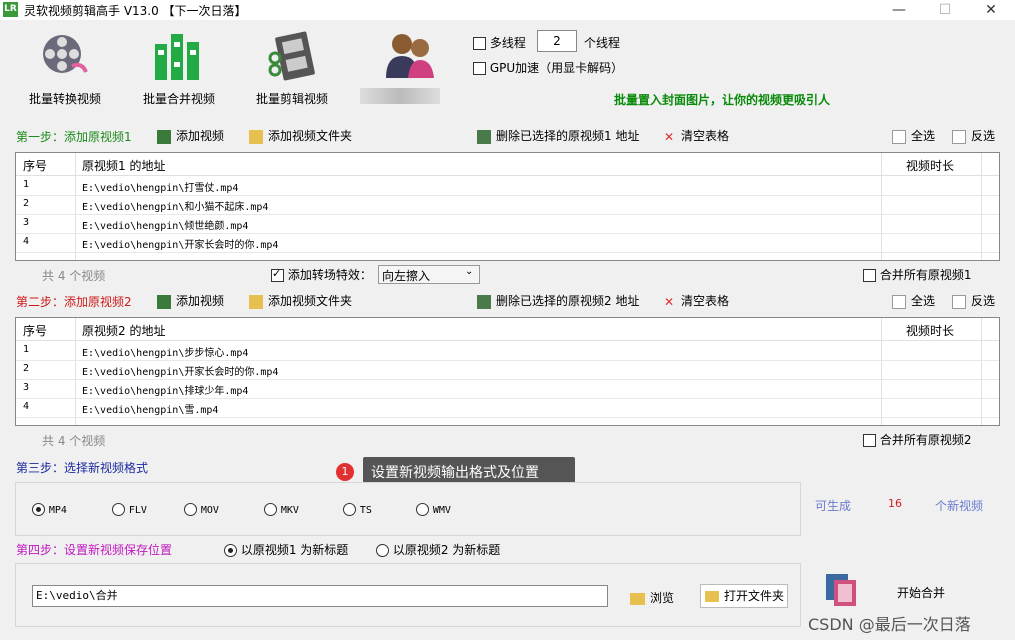 Image resolution: width=1015 pixels, height=640 pixels. What do you see at coordinates (479, 43) in the screenshot?
I see `multithread-checkbox` at bounding box center [479, 43].